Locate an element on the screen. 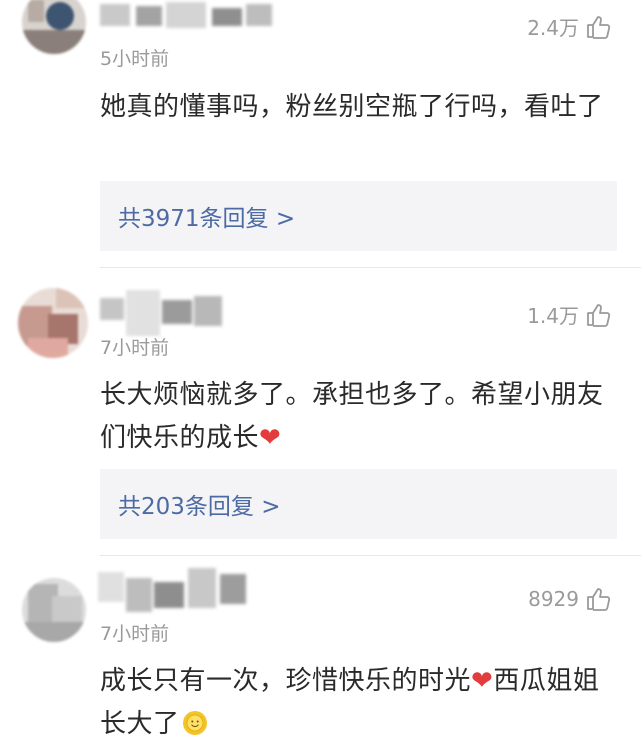 The width and height of the screenshot is (641, 746). comment-text-main: 长大烦恼就多了。承担也多了。希望小朋友们快乐的成长 is located at coordinates (352, 416).